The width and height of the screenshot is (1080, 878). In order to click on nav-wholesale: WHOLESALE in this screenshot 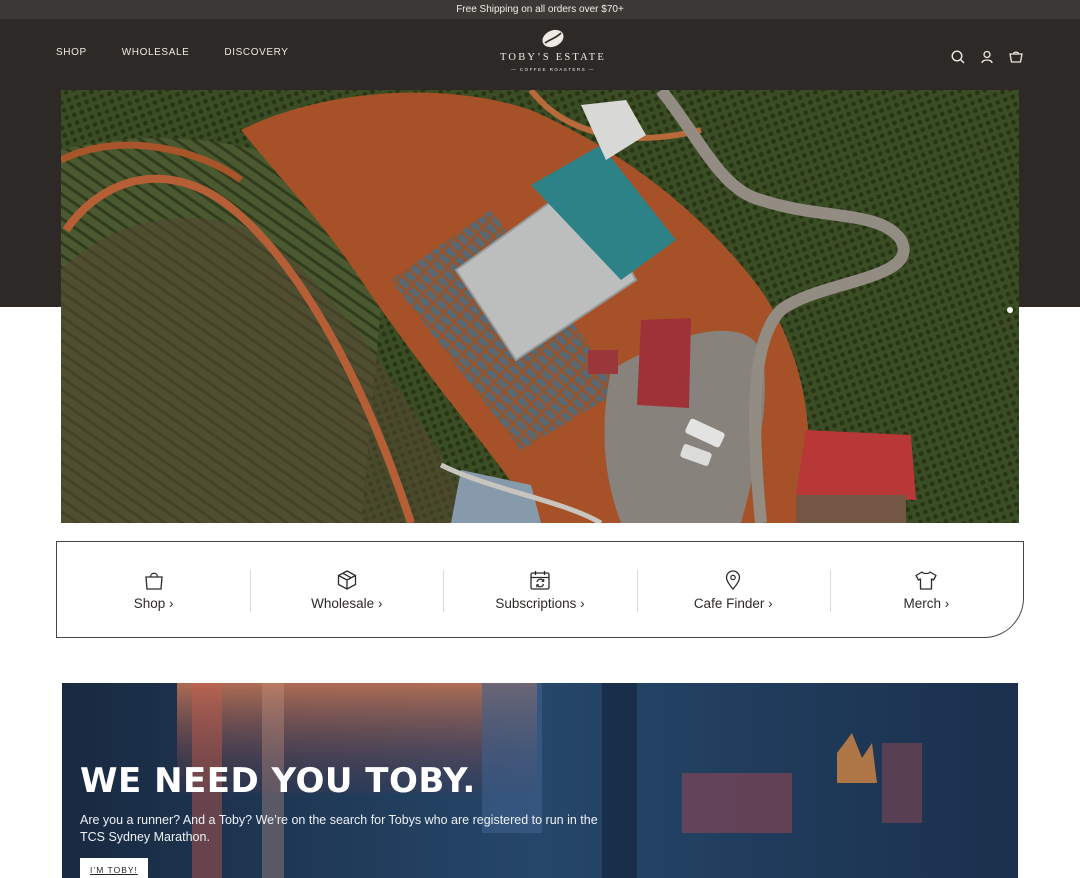, I will do `click(156, 52)`.